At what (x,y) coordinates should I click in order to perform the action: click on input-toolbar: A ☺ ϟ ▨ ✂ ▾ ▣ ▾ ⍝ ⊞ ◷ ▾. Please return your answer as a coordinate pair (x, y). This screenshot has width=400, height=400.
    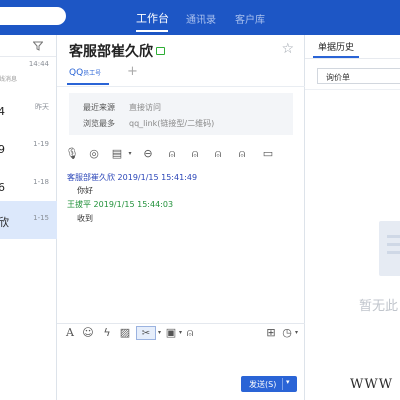
    Looking at the image, I should click on (183, 333).